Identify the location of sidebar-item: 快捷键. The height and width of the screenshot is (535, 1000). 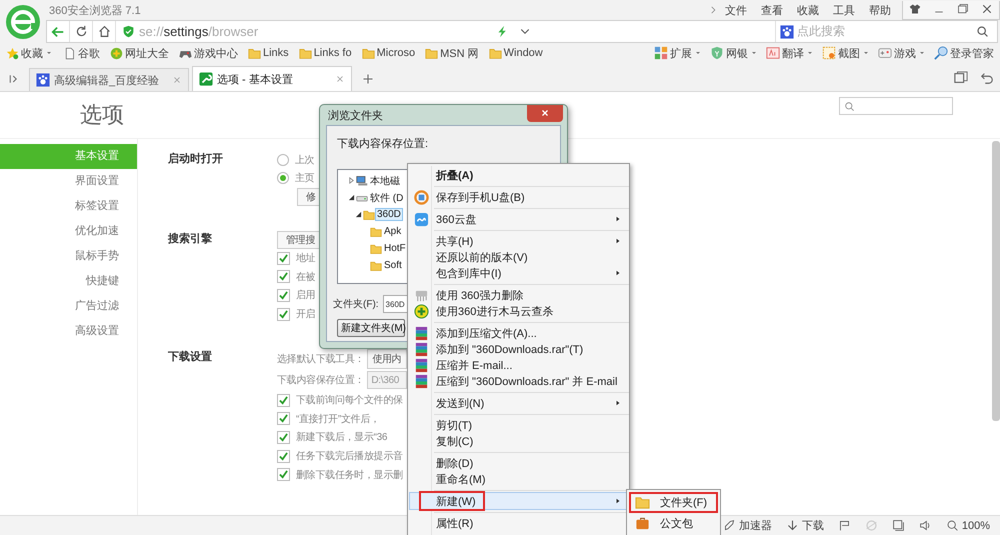
(68, 281).